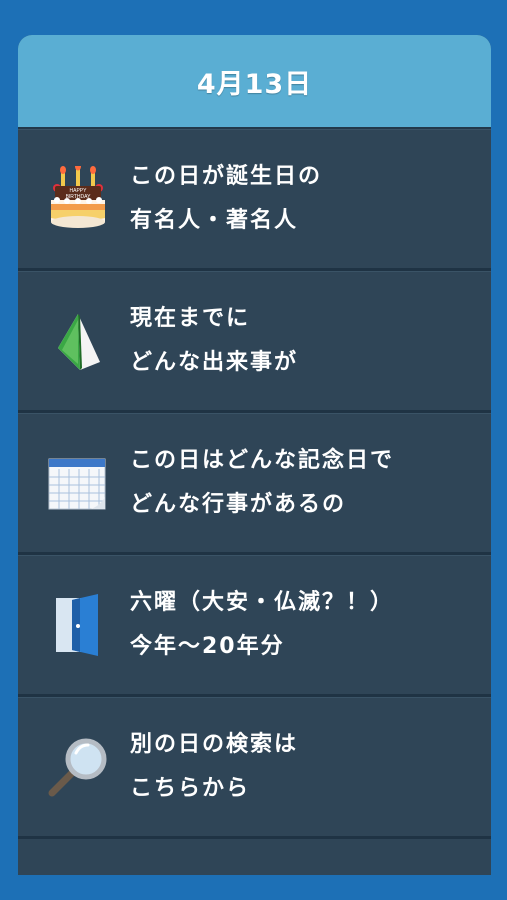 Image resolution: width=507 pixels, height=900 pixels. I want to click on menu-item-rokuyo: 六曜（大安・仏滅？！） 今年〜20年分, so click(254, 626).